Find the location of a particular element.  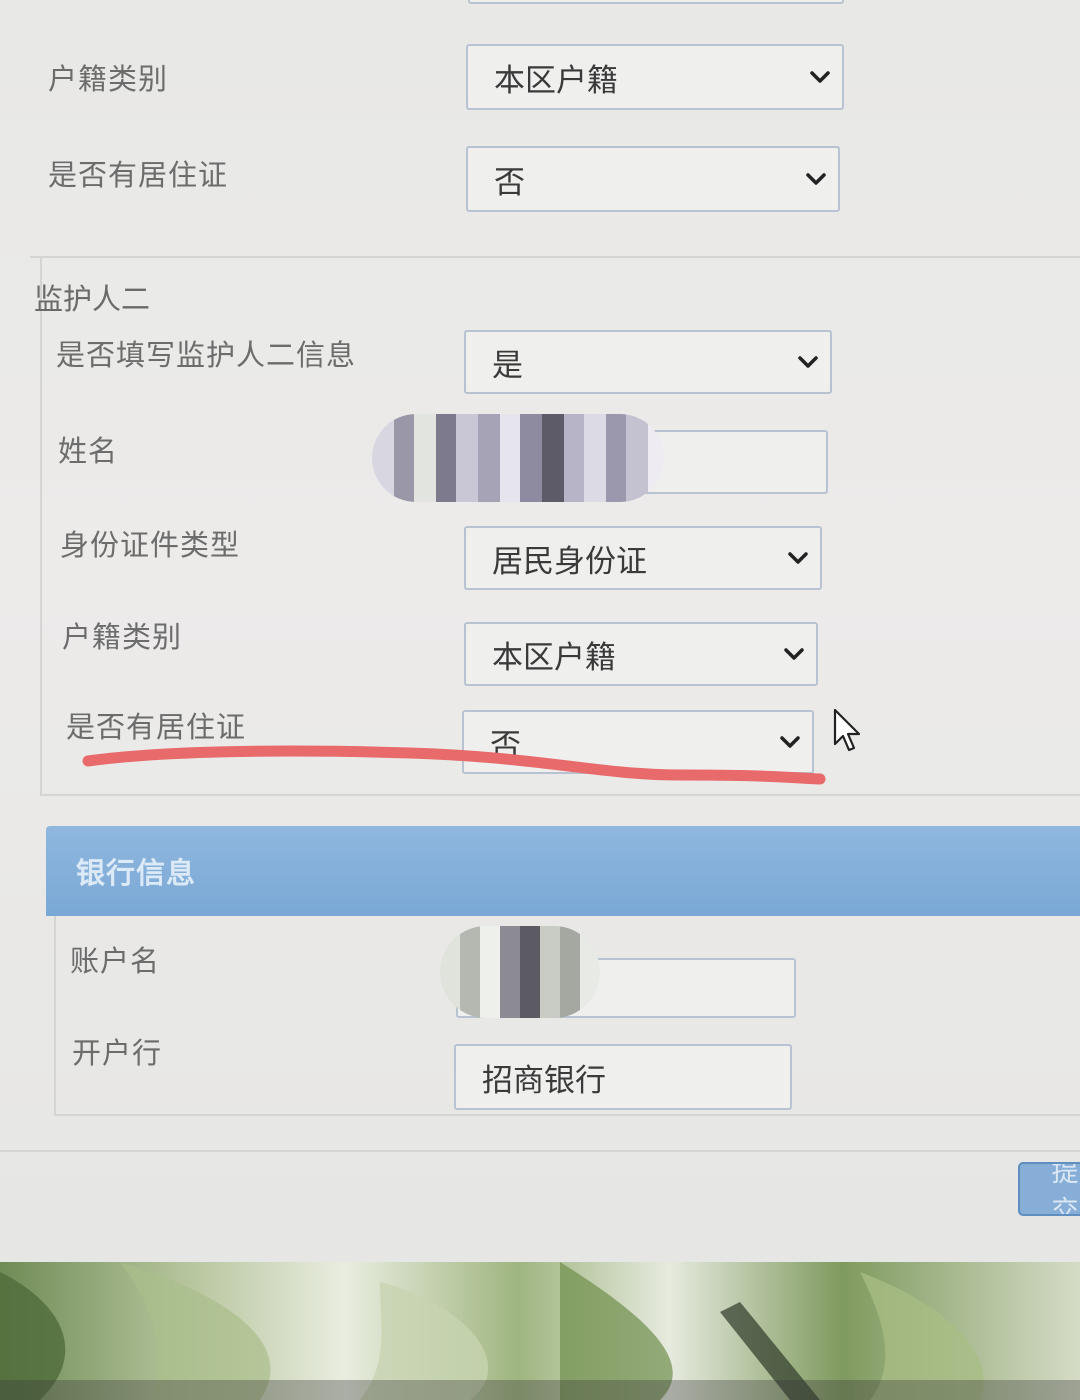

fill-guardian2-select: 是 is located at coordinates (648, 362).